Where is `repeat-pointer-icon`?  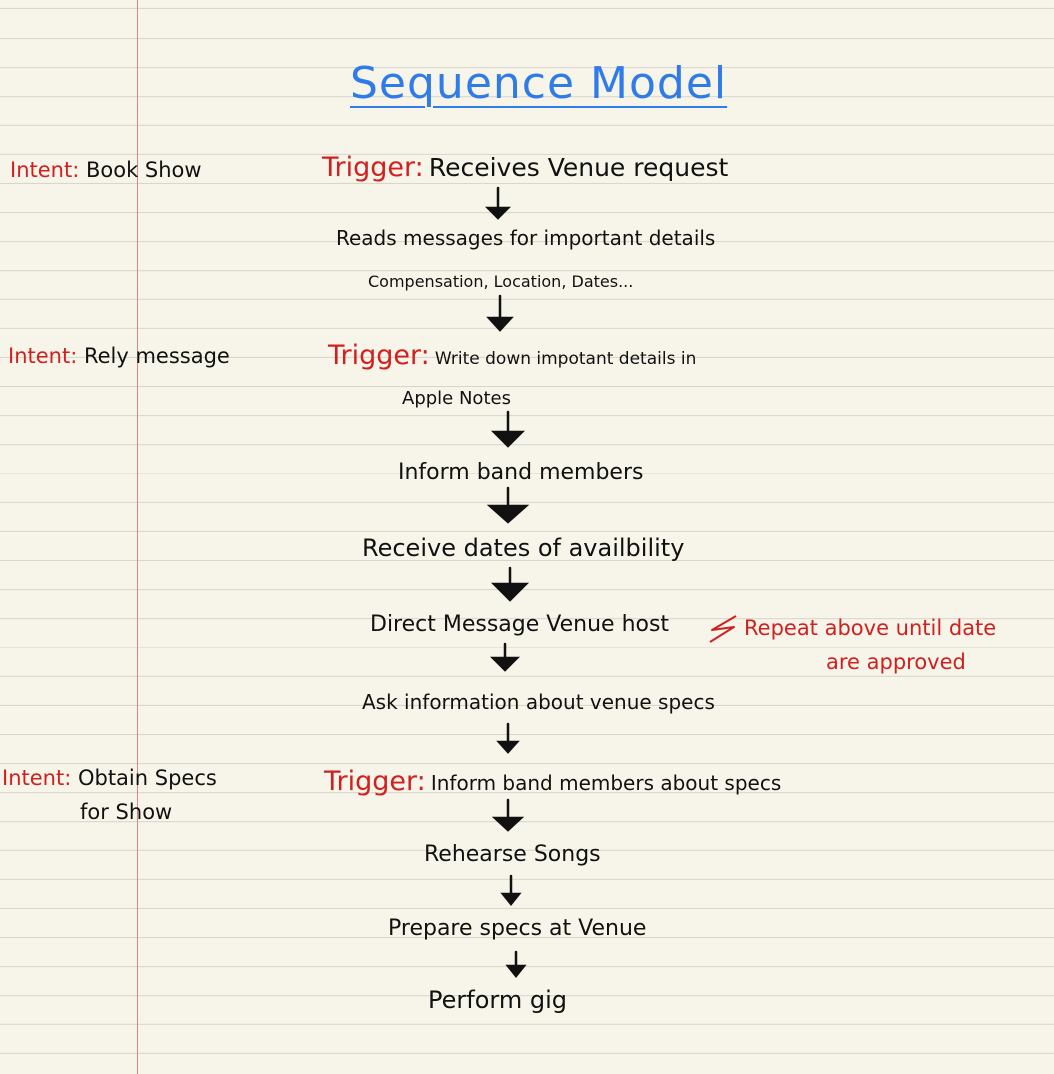
repeat-pointer-icon is located at coordinates (723, 629).